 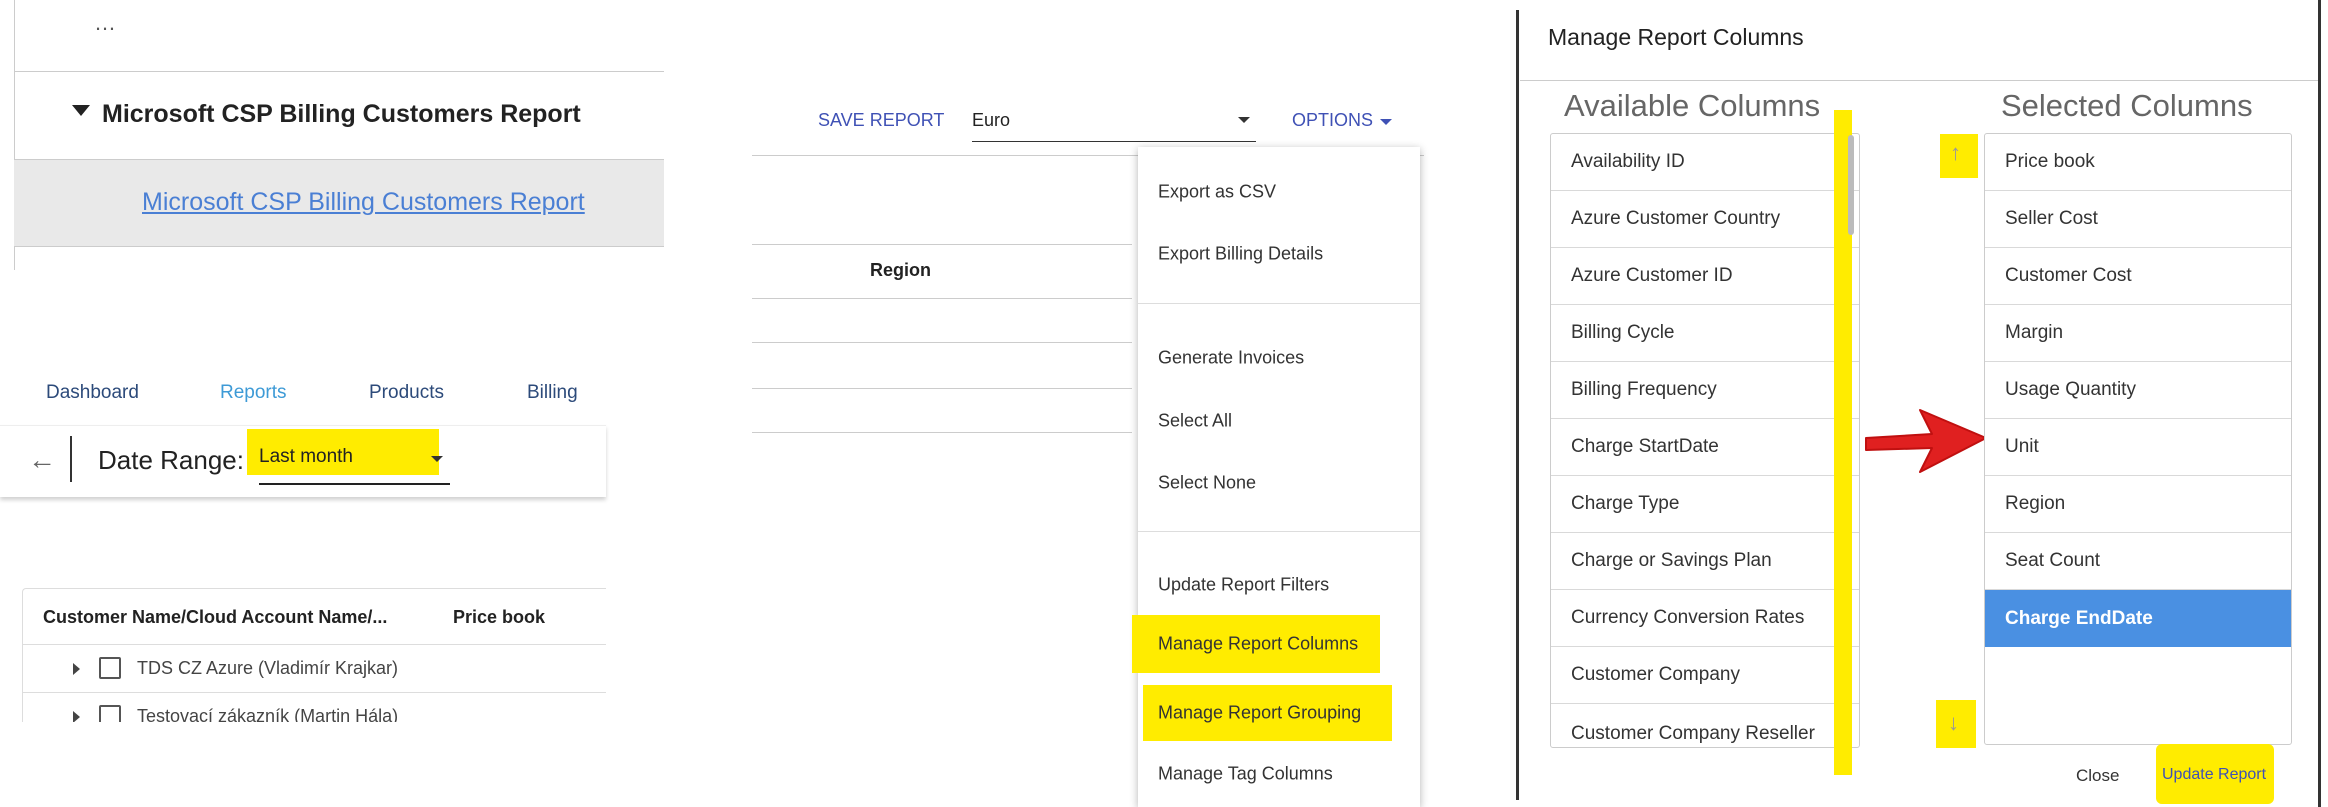 What do you see at coordinates (268, 714) in the screenshot?
I see `customer-name: Testovací zákazník (Martin Hála)` at bounding box center [268, 714].